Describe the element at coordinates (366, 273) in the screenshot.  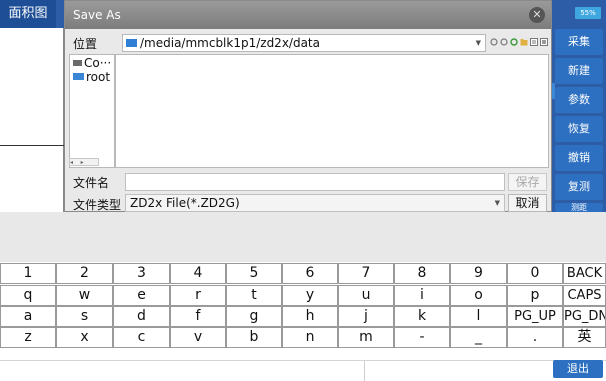
I see `key-7: 7` at that location.